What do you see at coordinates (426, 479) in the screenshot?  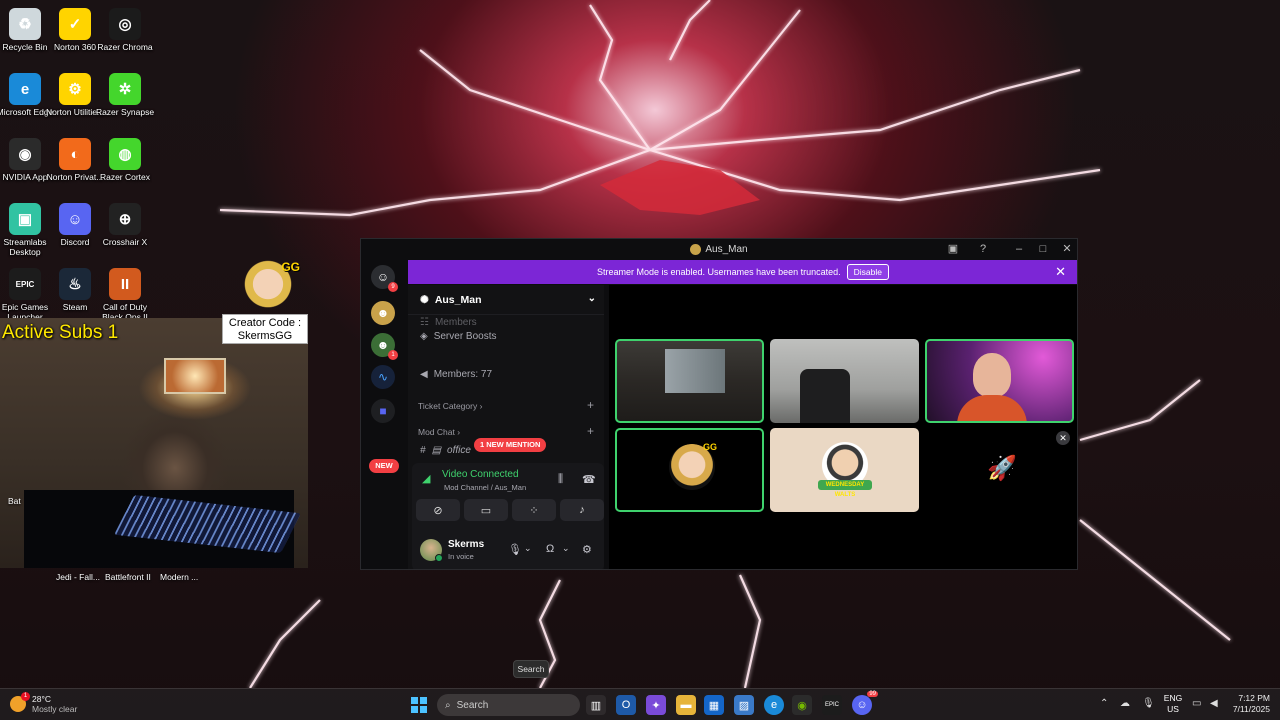 I see `signal-icon: ◢` at bounding box center [426, 479].